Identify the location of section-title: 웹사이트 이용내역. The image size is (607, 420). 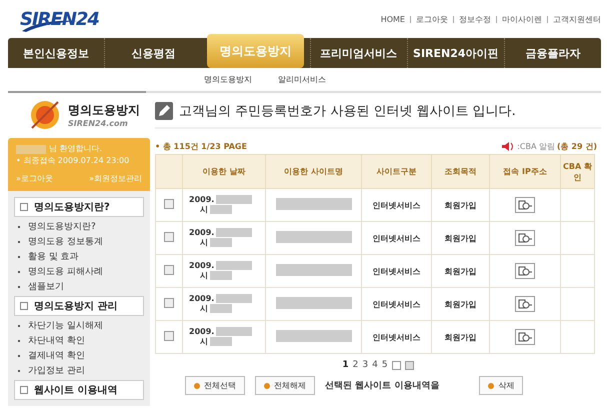
(76, 390).